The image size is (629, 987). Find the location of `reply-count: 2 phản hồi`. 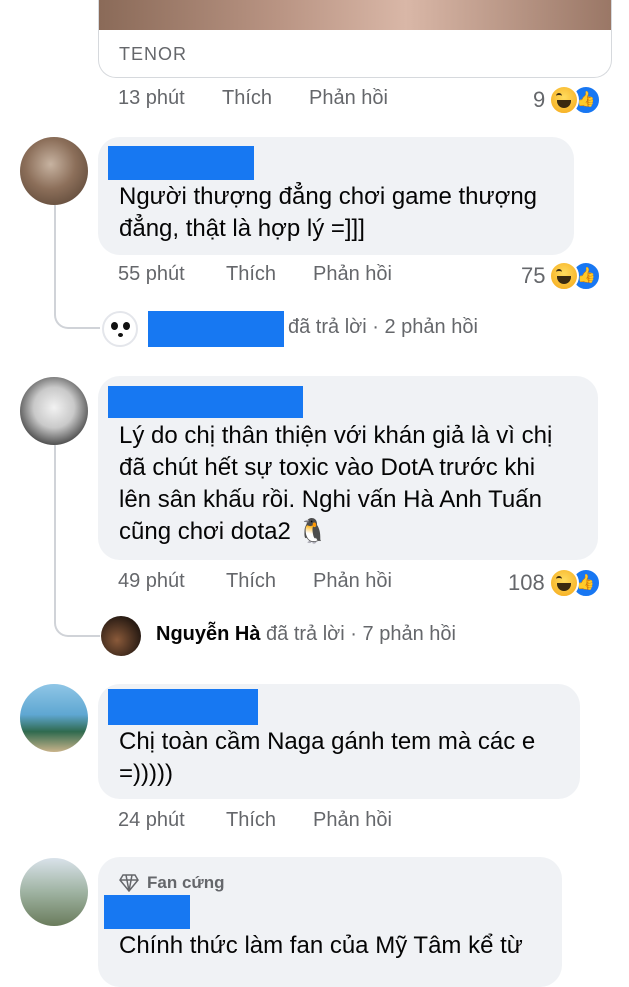

reply-count: 2 phản hồi is located at coordinates (431, 327).